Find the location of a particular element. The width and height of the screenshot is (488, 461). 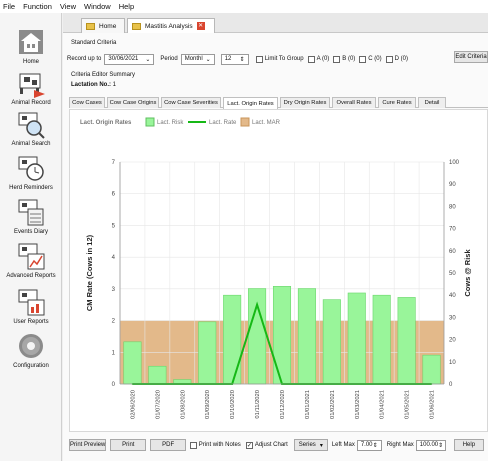

tab-home: Home is located at coordinates (103, 25).